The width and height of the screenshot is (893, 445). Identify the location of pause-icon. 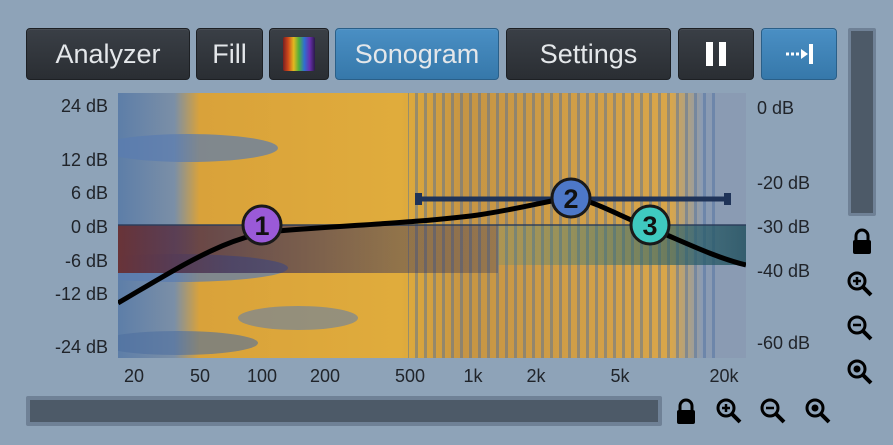
(716, 54).